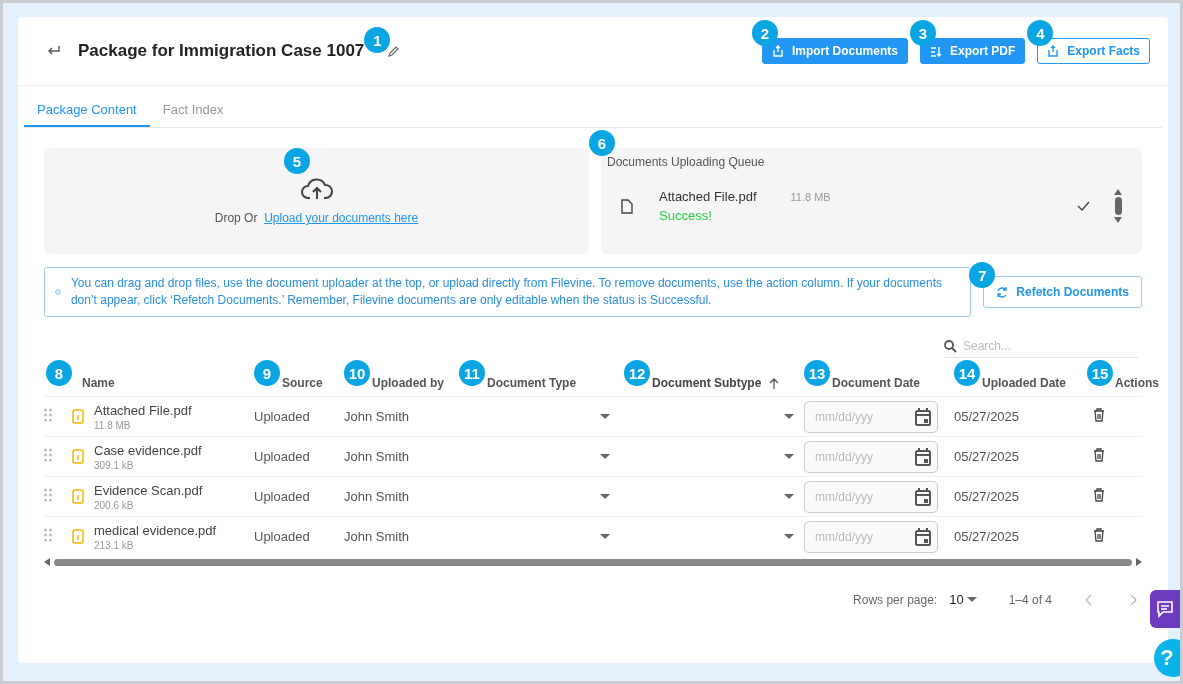 The width and height of the screenshot is (1183, 684). I want to click on document-icon, so click(627, 206).